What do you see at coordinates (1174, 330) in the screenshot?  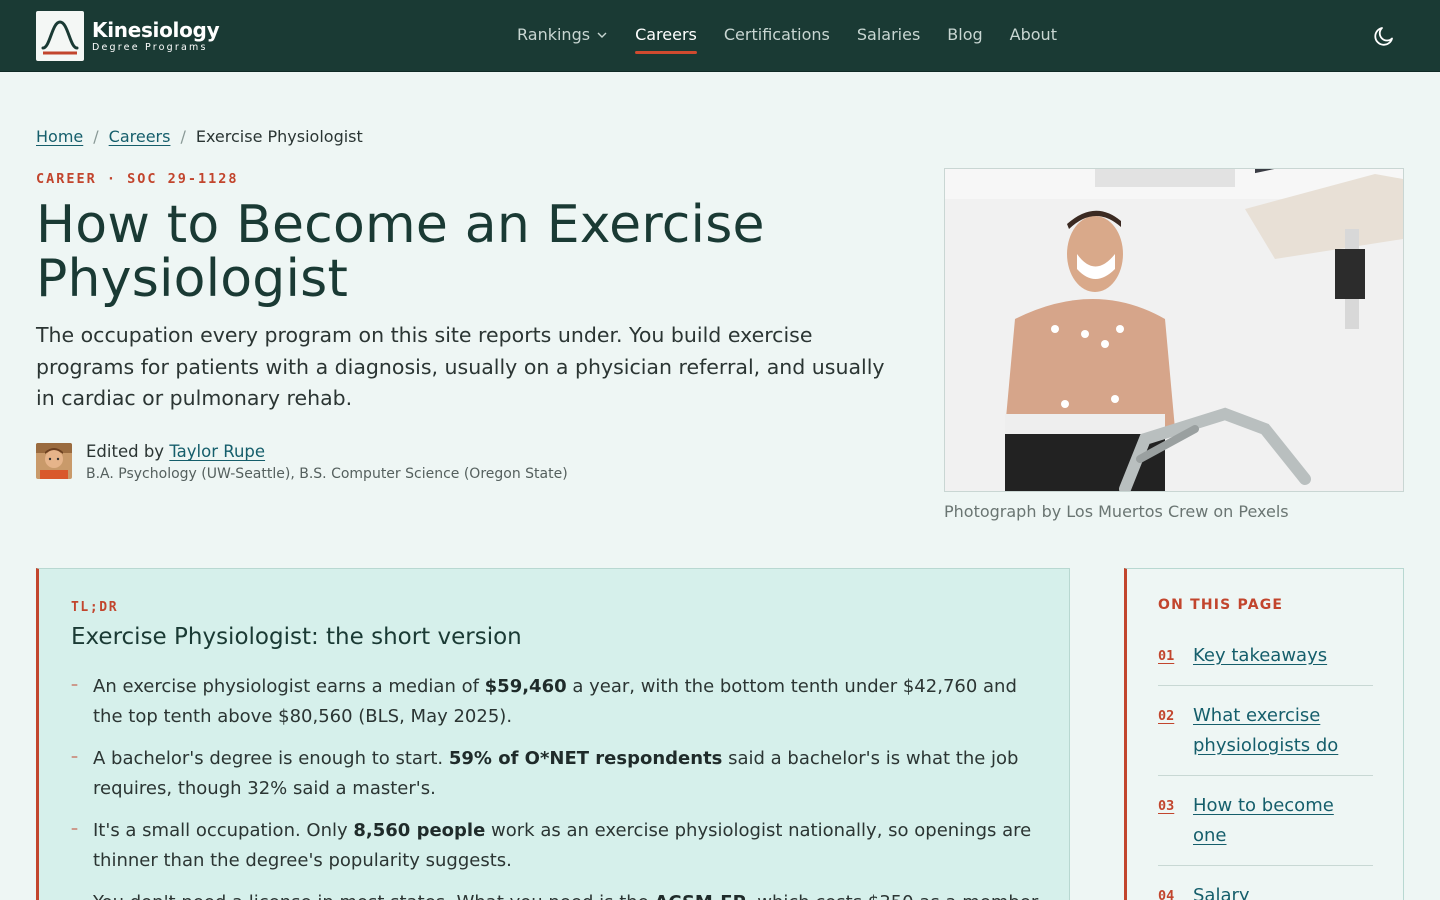 I see `hero-photo` at bounding box center [1174, 330].